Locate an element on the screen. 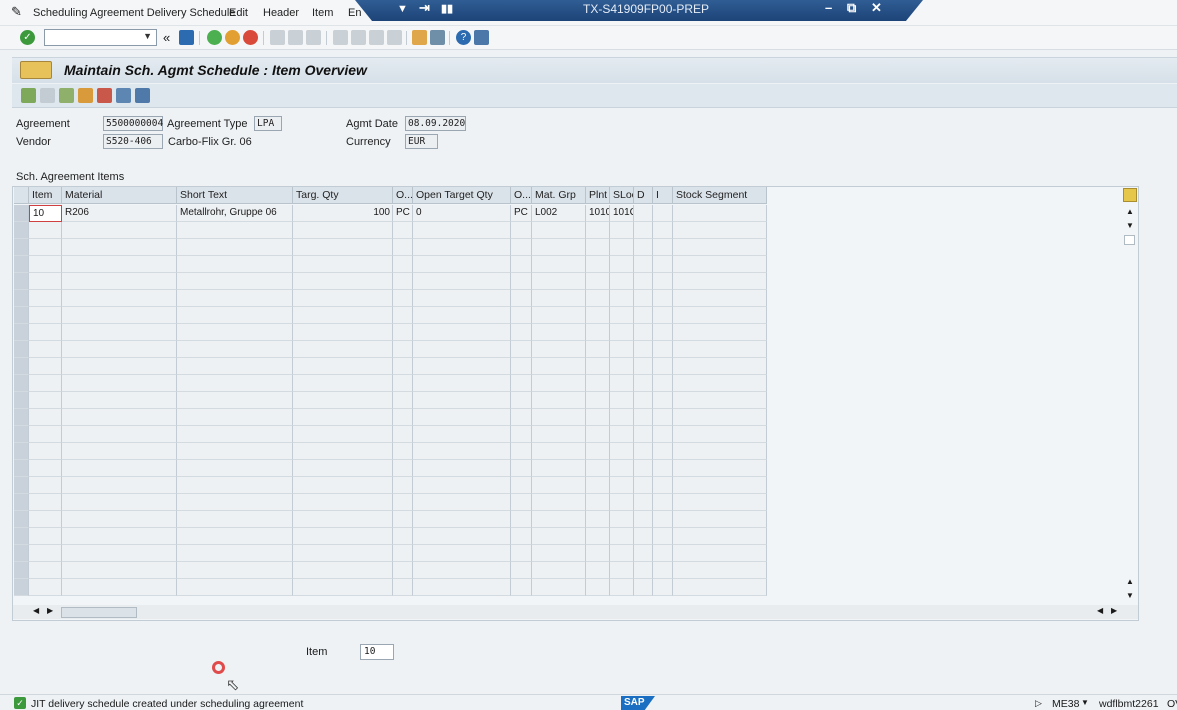 The image size is (1177, 710). agmt-date-field: 08.09.2020 is located at coordinates (435, 123).